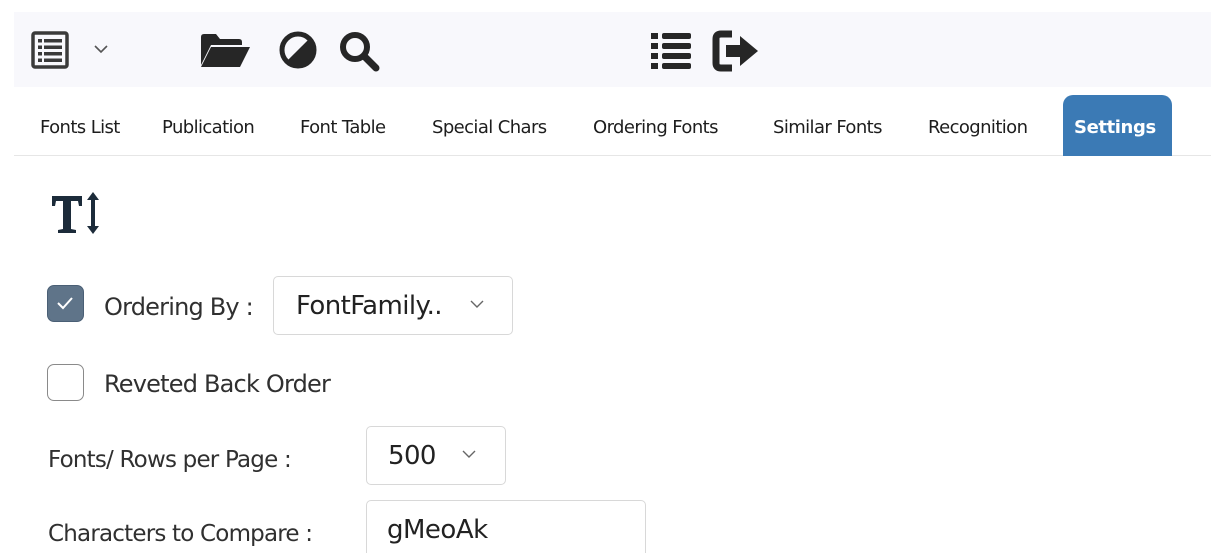  What do you see at coordinates (80, 125) in the screenshot?
I see `tab-fonts-list: Fonts List` at bounding box center [80, 125].